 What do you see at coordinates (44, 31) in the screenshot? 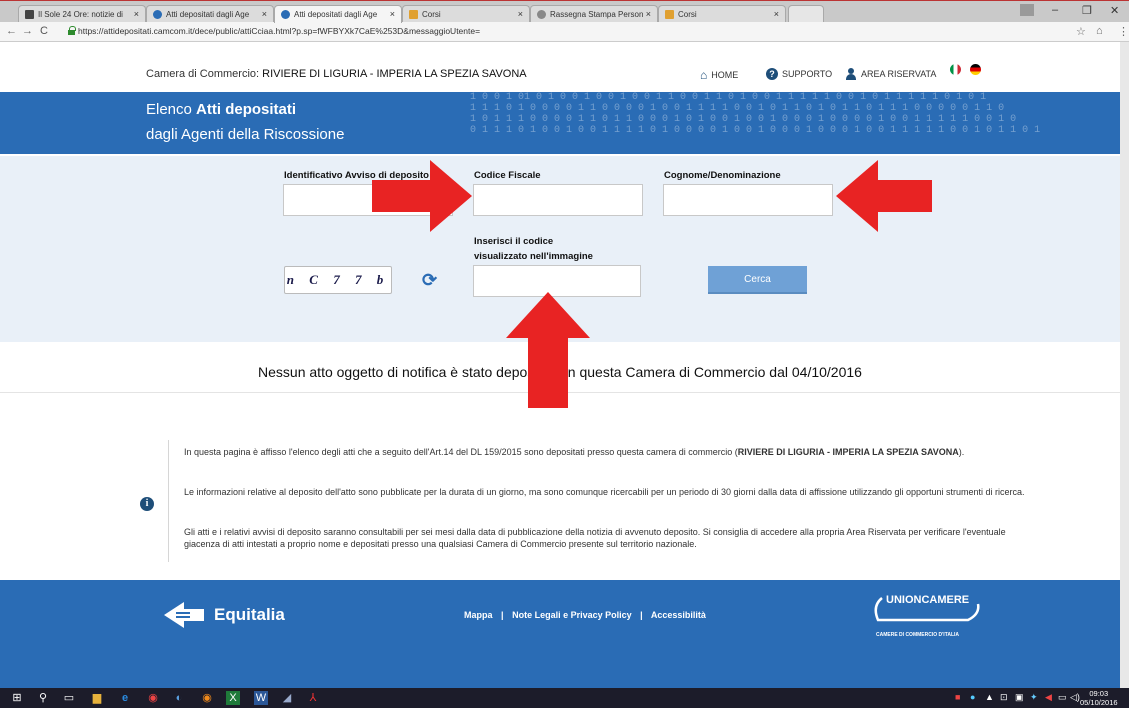
I see `reload-icon: C` at bounding box center [44, 31].